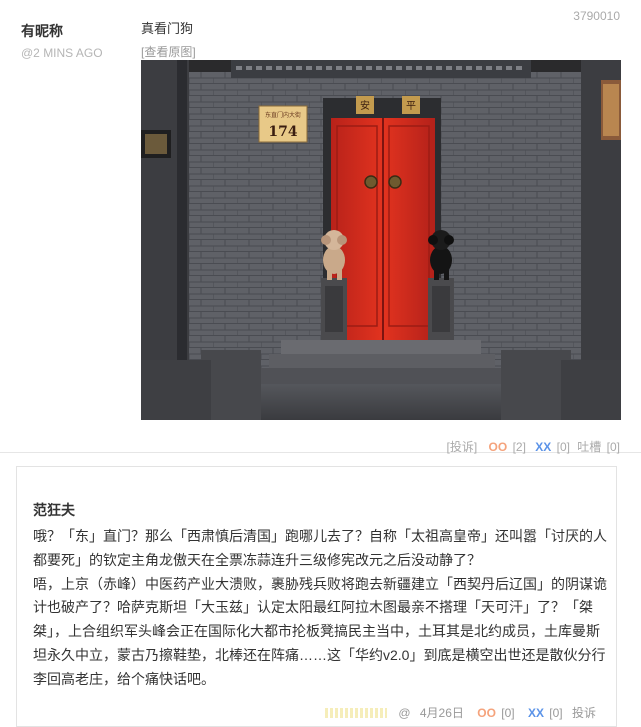 The width and height of the screenshot is (641, 727). I want to click on tucao-link: 吐槽, so click(589, 446).